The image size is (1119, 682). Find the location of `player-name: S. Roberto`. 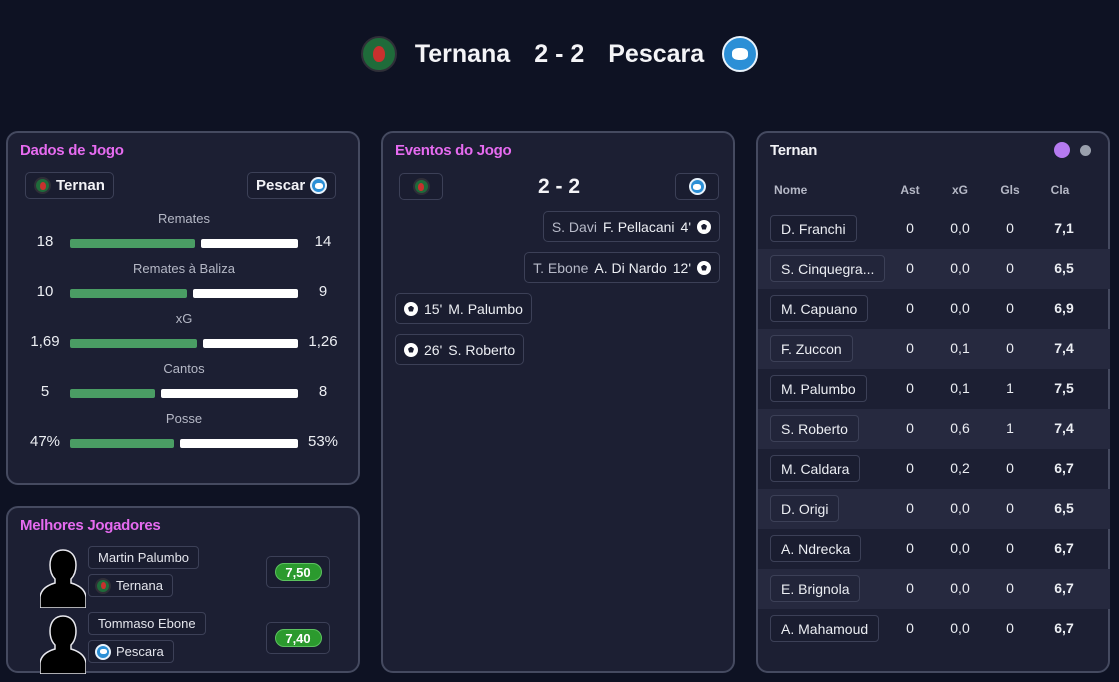

player-name: S. Roberto is located at coordinates (814, 428).